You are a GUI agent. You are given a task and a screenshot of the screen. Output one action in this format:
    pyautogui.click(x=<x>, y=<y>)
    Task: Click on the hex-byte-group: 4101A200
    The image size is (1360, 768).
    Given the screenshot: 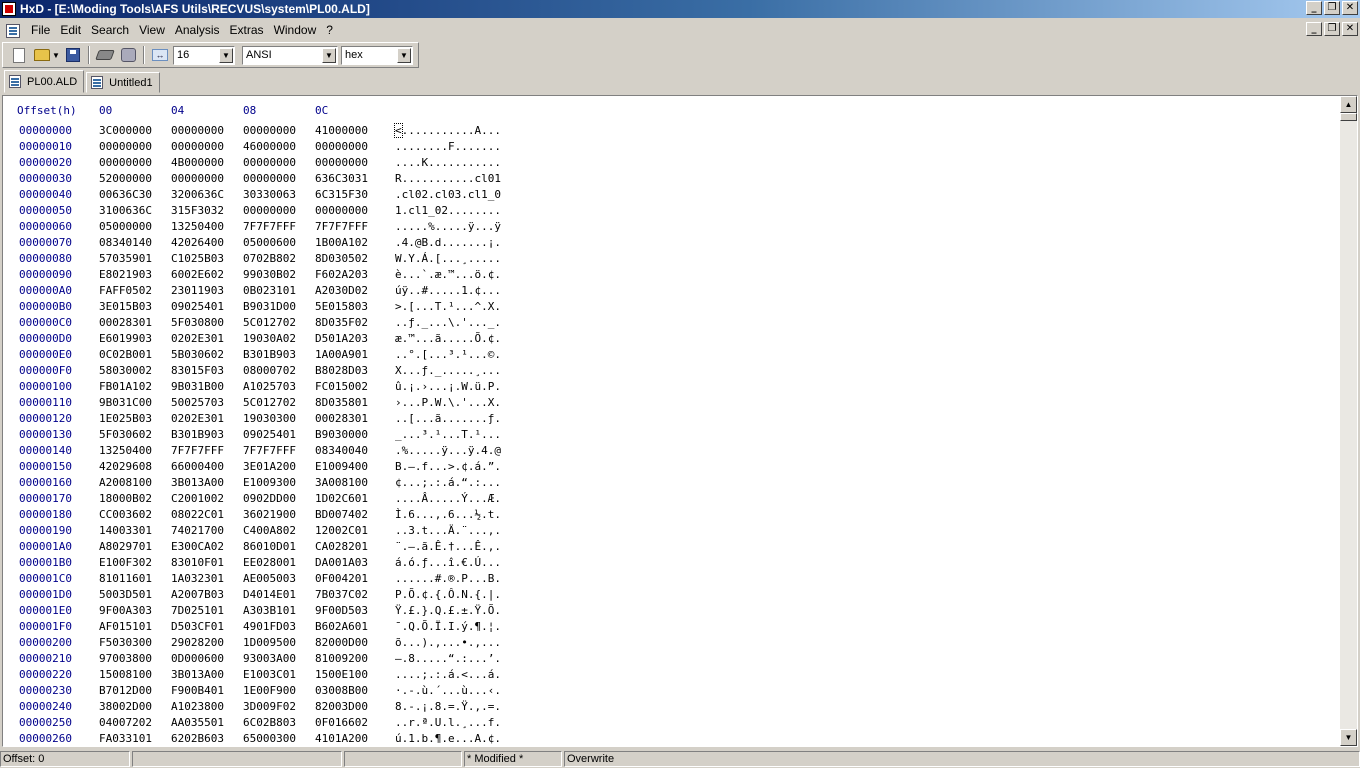 What is the action you would take?
    pyautogui.click(x=341, y=738)
    